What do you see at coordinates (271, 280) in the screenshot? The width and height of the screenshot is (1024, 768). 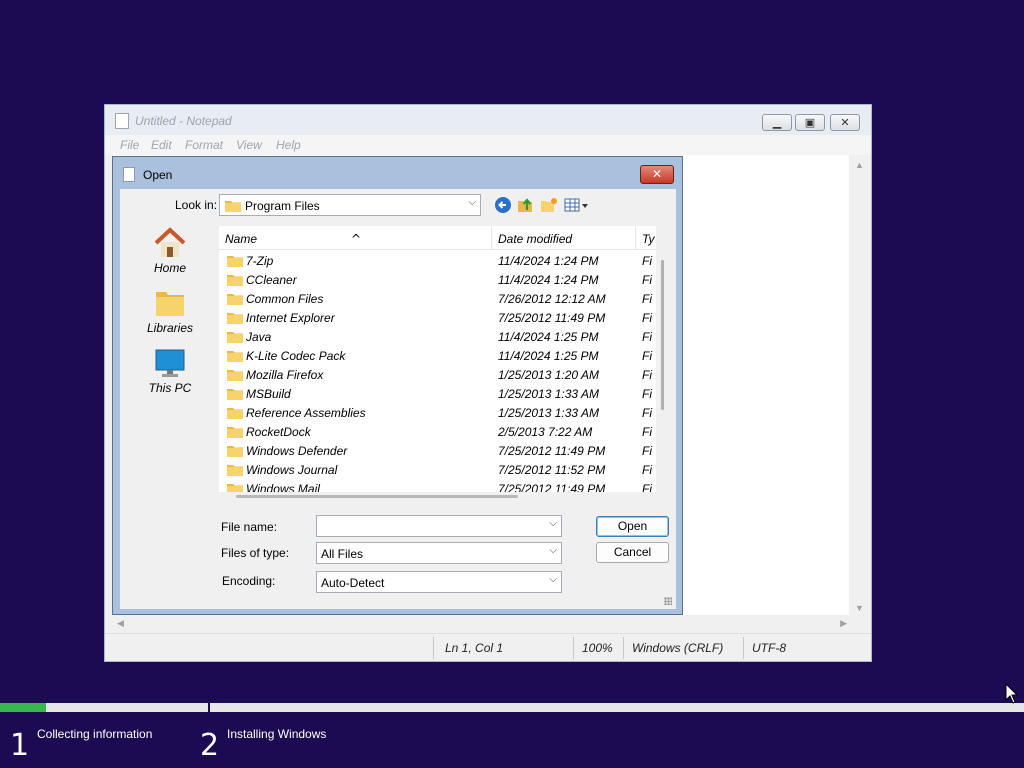 I see `file-name: CCleaner` at bounding box center [271, 280].